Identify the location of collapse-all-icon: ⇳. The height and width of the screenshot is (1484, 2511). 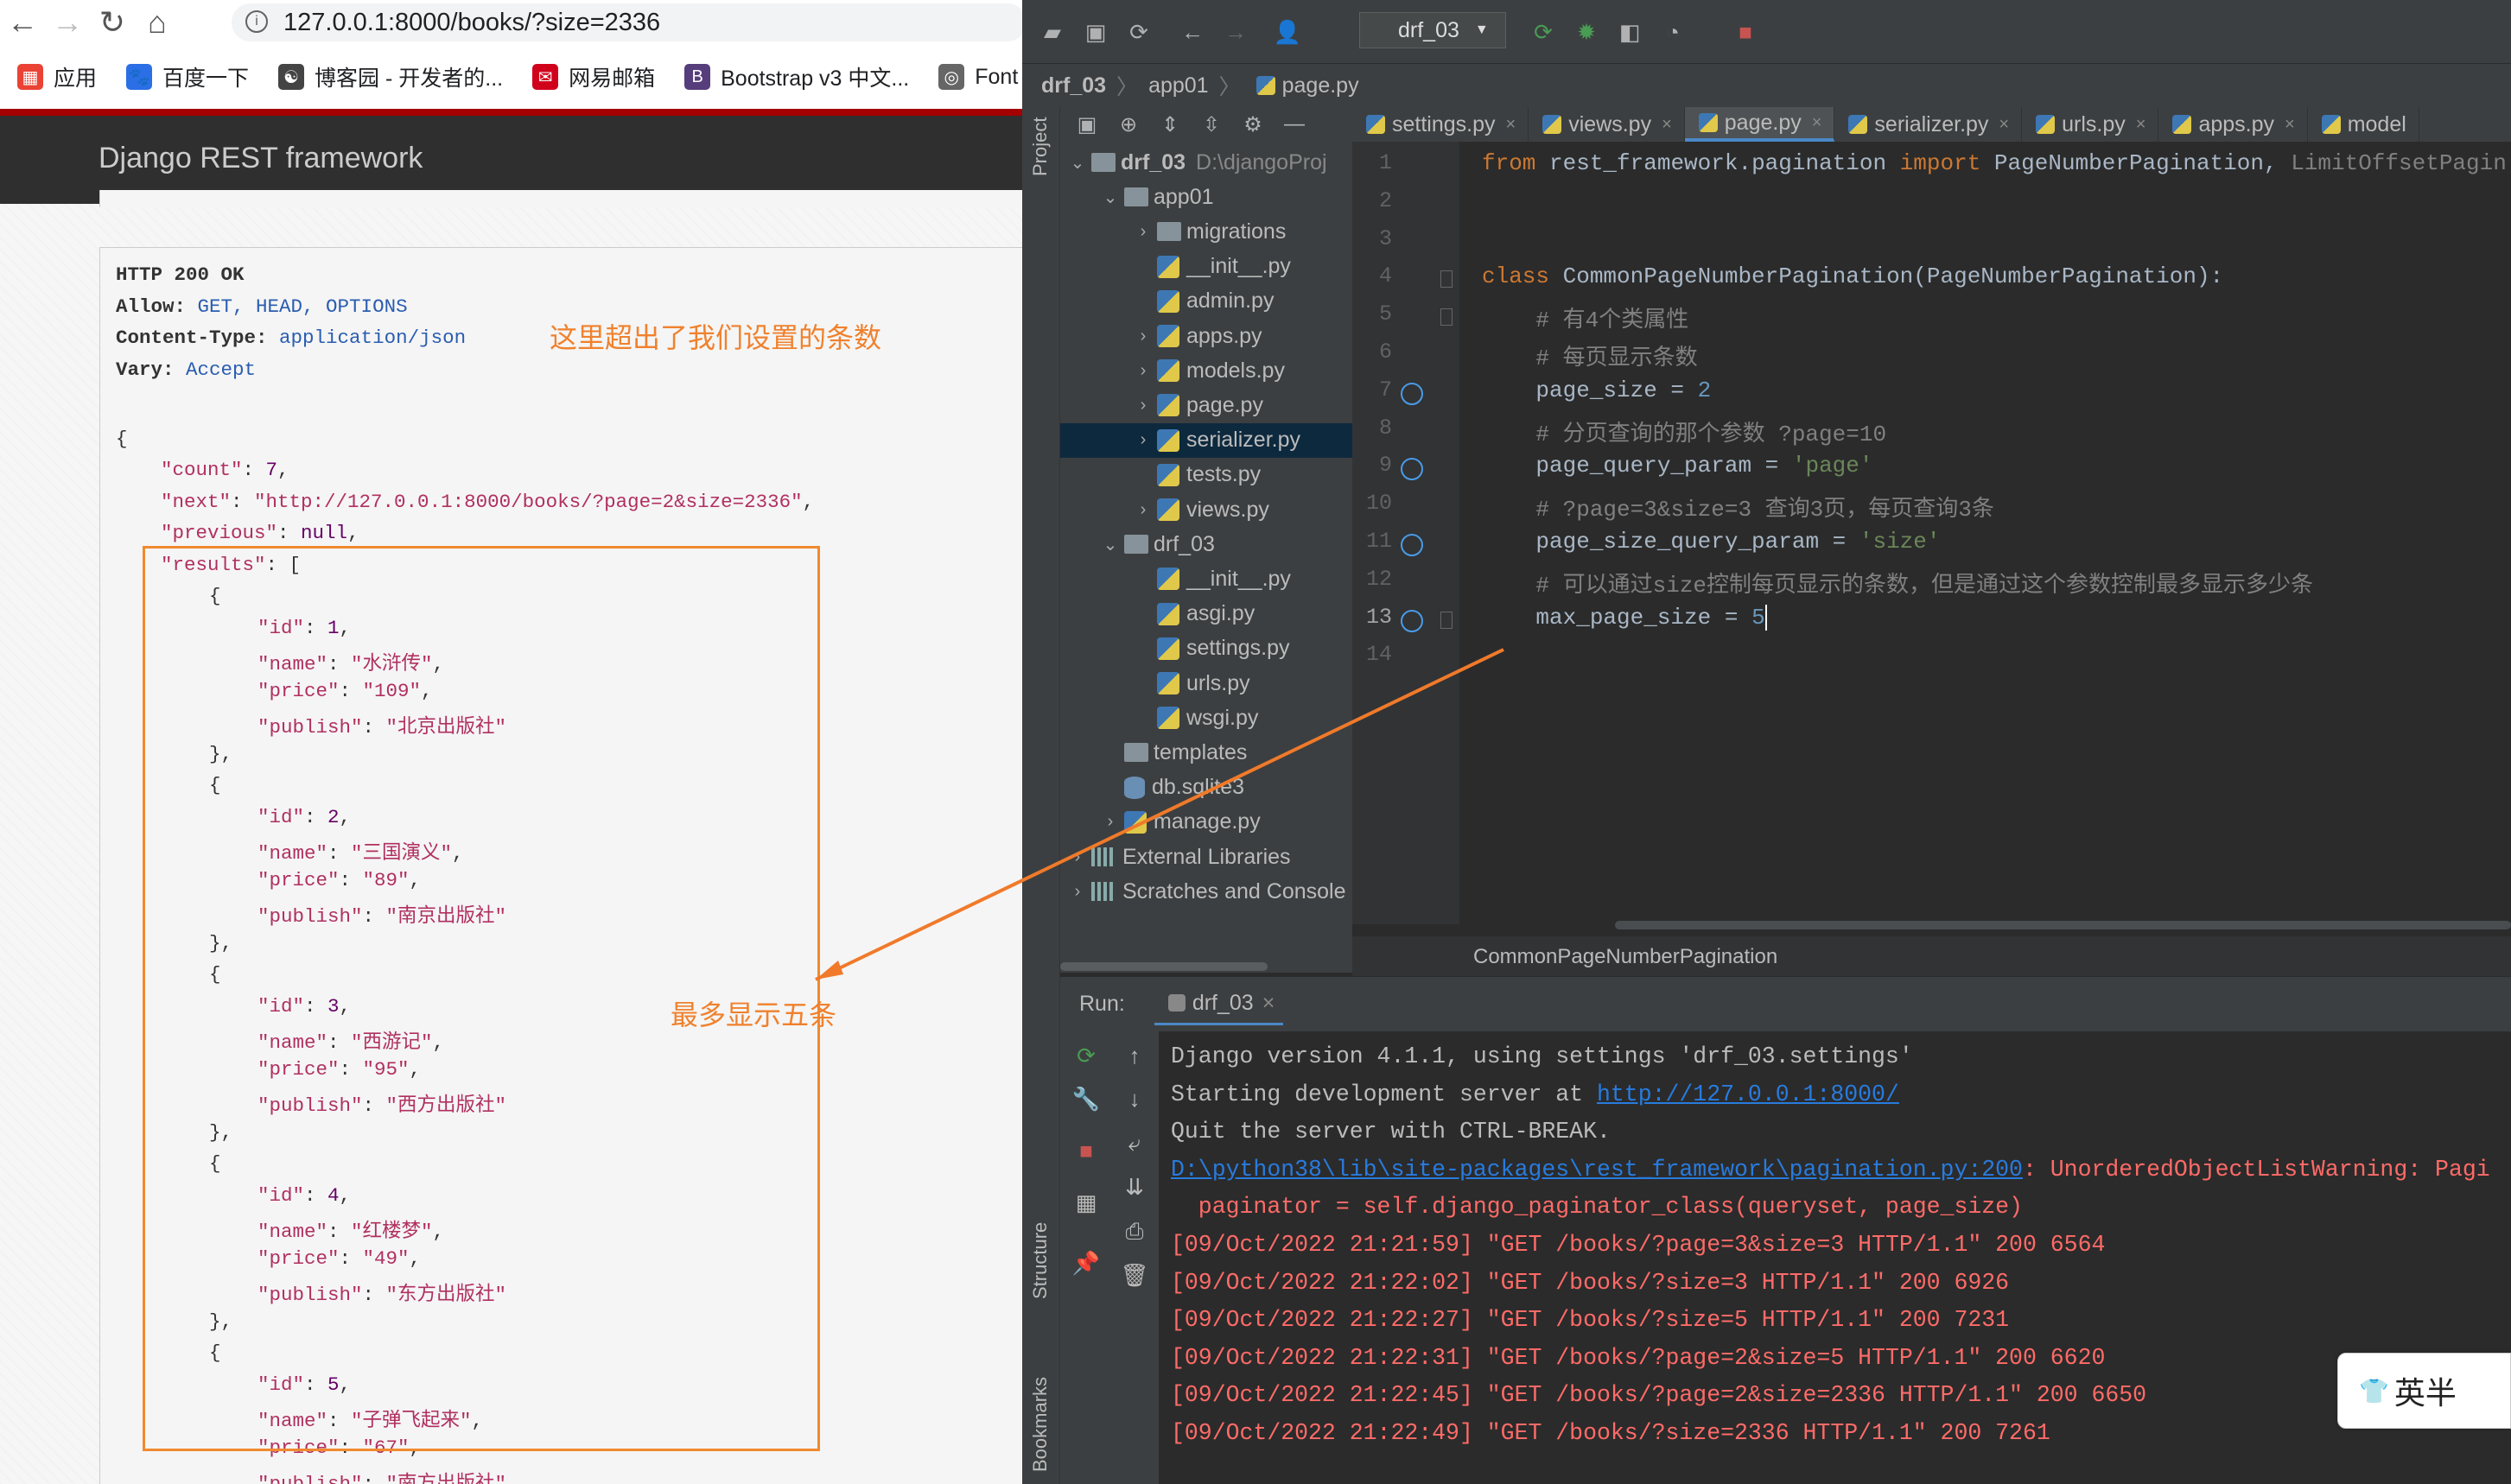
(1211, 124).